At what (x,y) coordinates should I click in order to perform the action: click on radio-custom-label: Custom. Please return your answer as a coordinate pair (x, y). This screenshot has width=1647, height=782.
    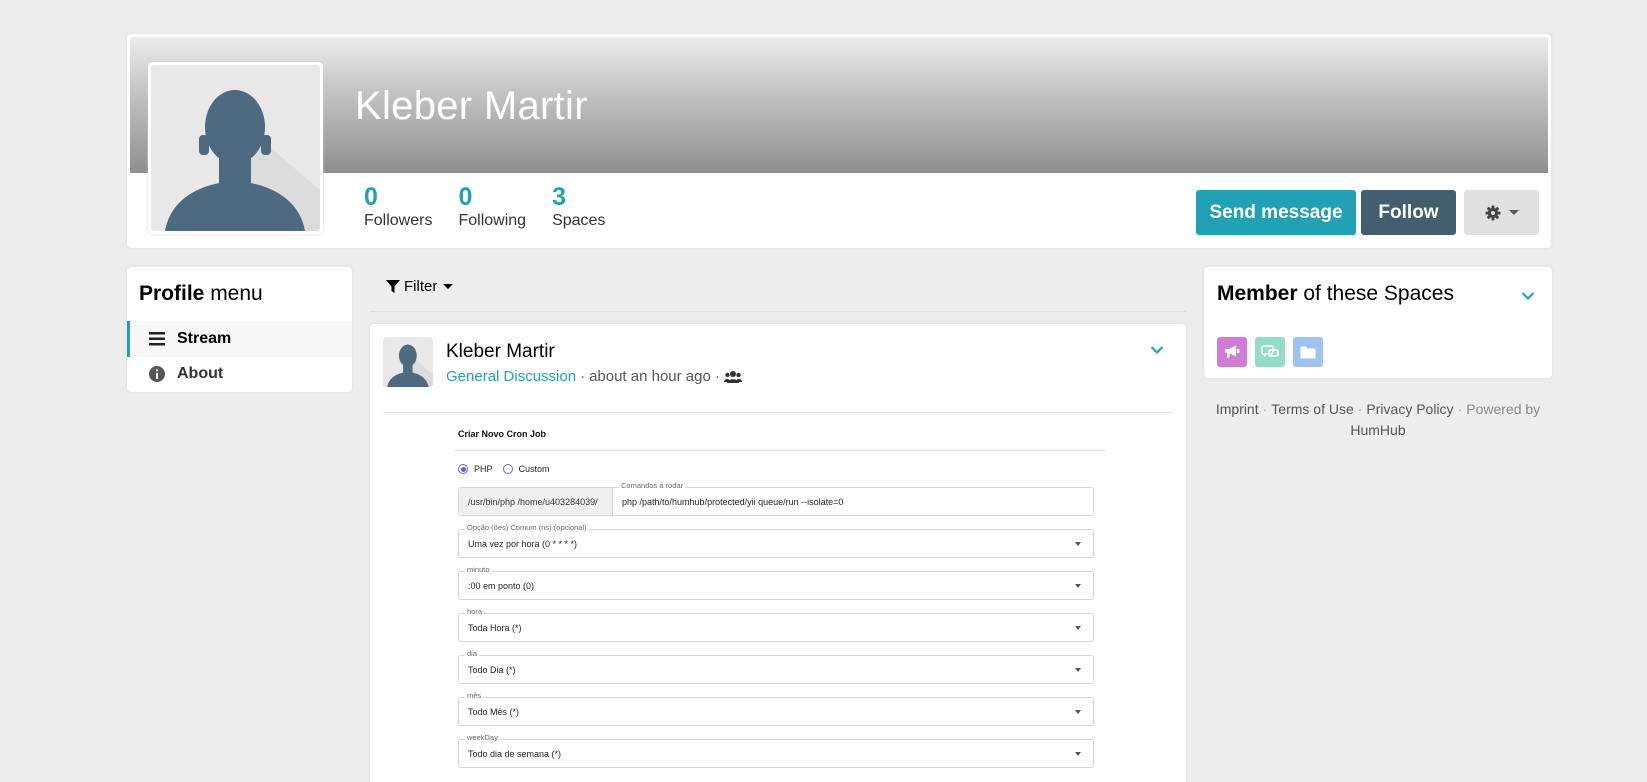
    Looking at the image, I should click on (534, 469).